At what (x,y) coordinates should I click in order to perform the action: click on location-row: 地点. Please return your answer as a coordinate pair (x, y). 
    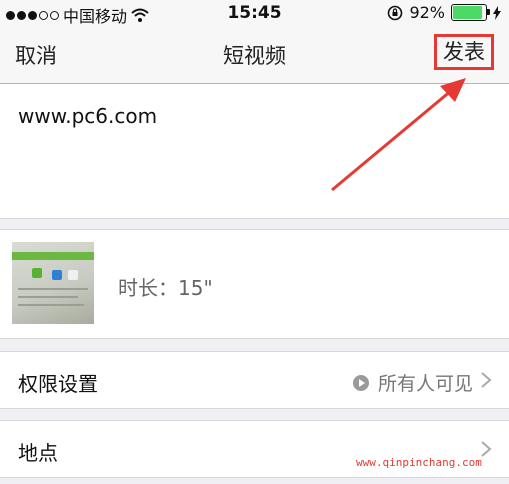
    Looking at the image, I should click on (254, 449).